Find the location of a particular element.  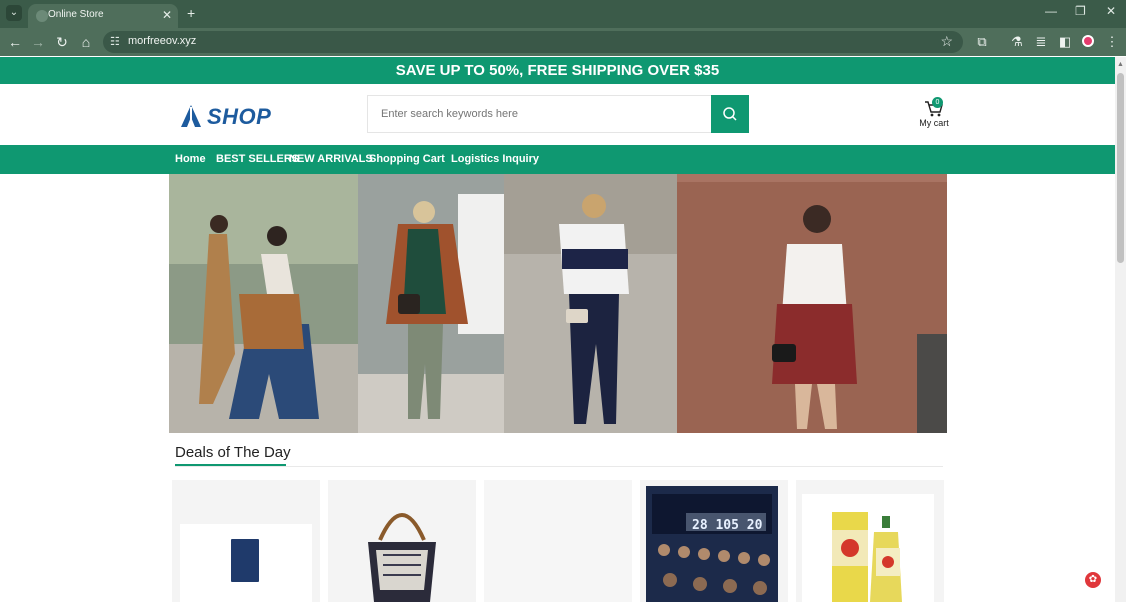

extensions-icon: ⧉ is located at coordinates (982, 42).